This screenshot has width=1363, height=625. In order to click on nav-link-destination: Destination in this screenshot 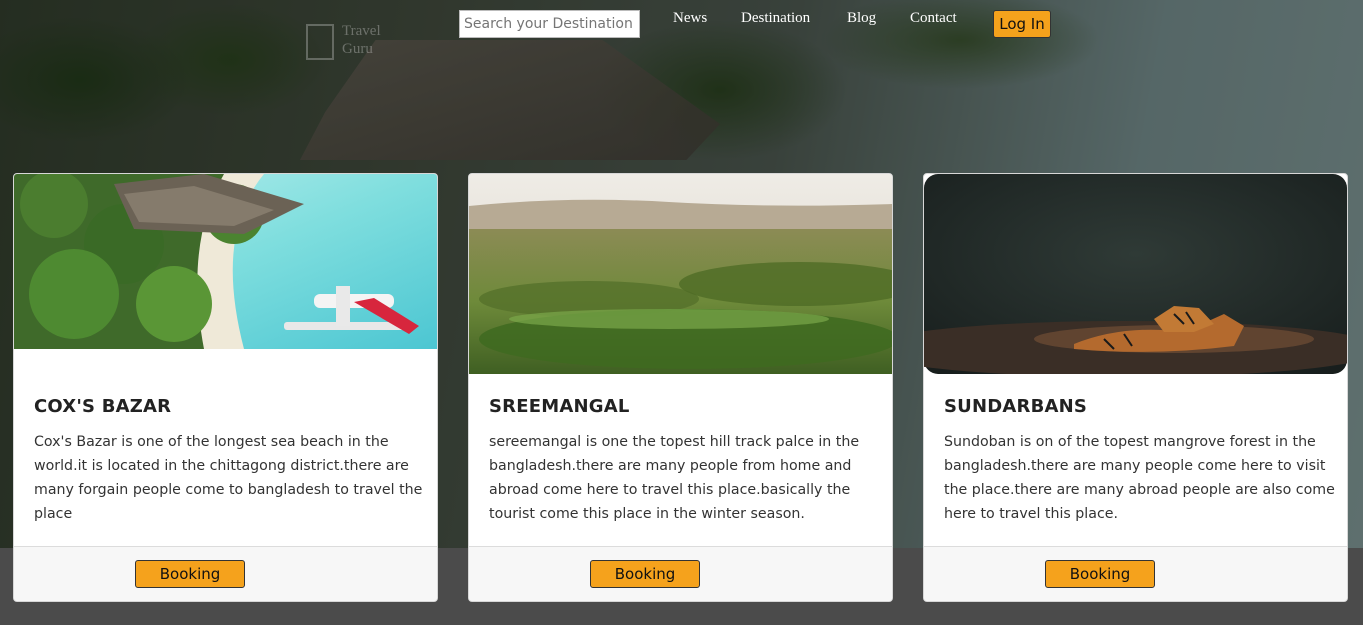, I will do `click(775, 18)`.